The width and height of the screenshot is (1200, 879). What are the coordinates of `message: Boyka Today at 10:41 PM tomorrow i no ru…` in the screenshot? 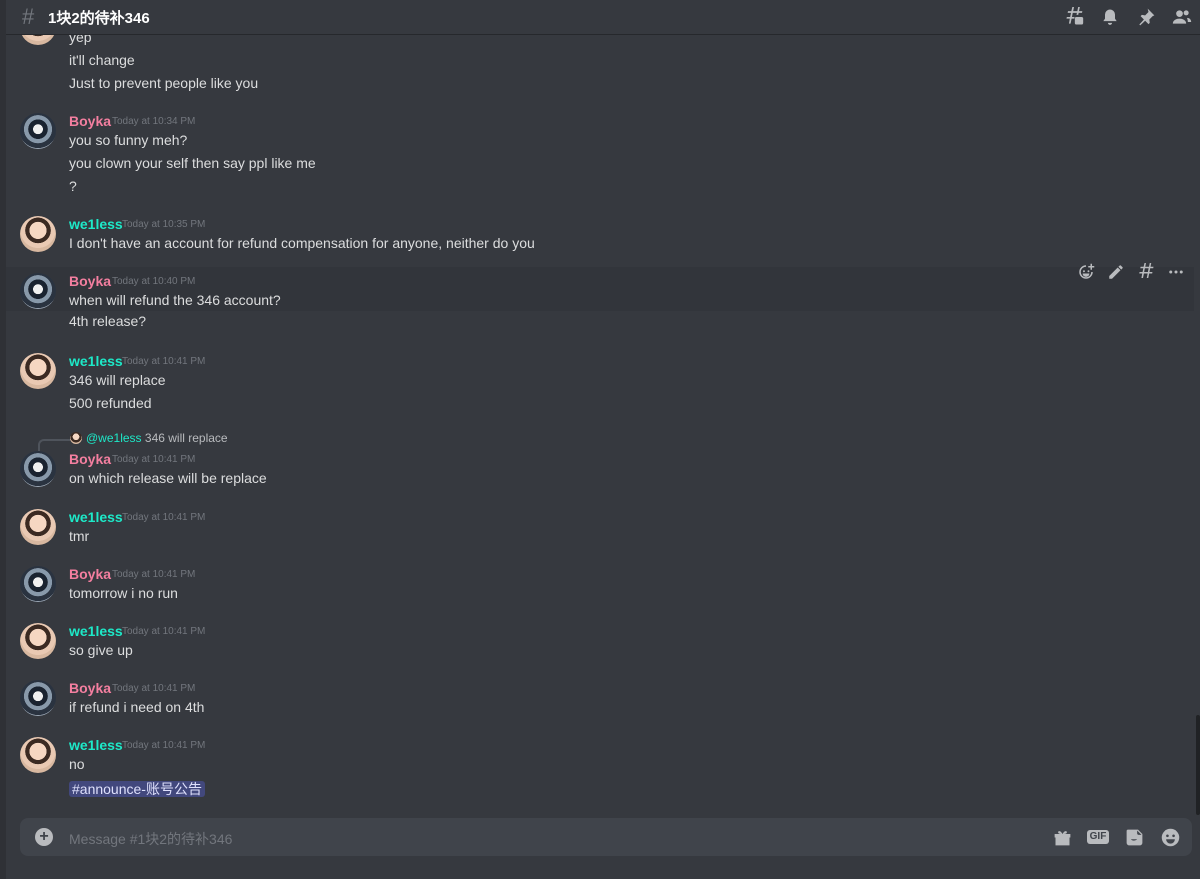 It's located at (600, 584).